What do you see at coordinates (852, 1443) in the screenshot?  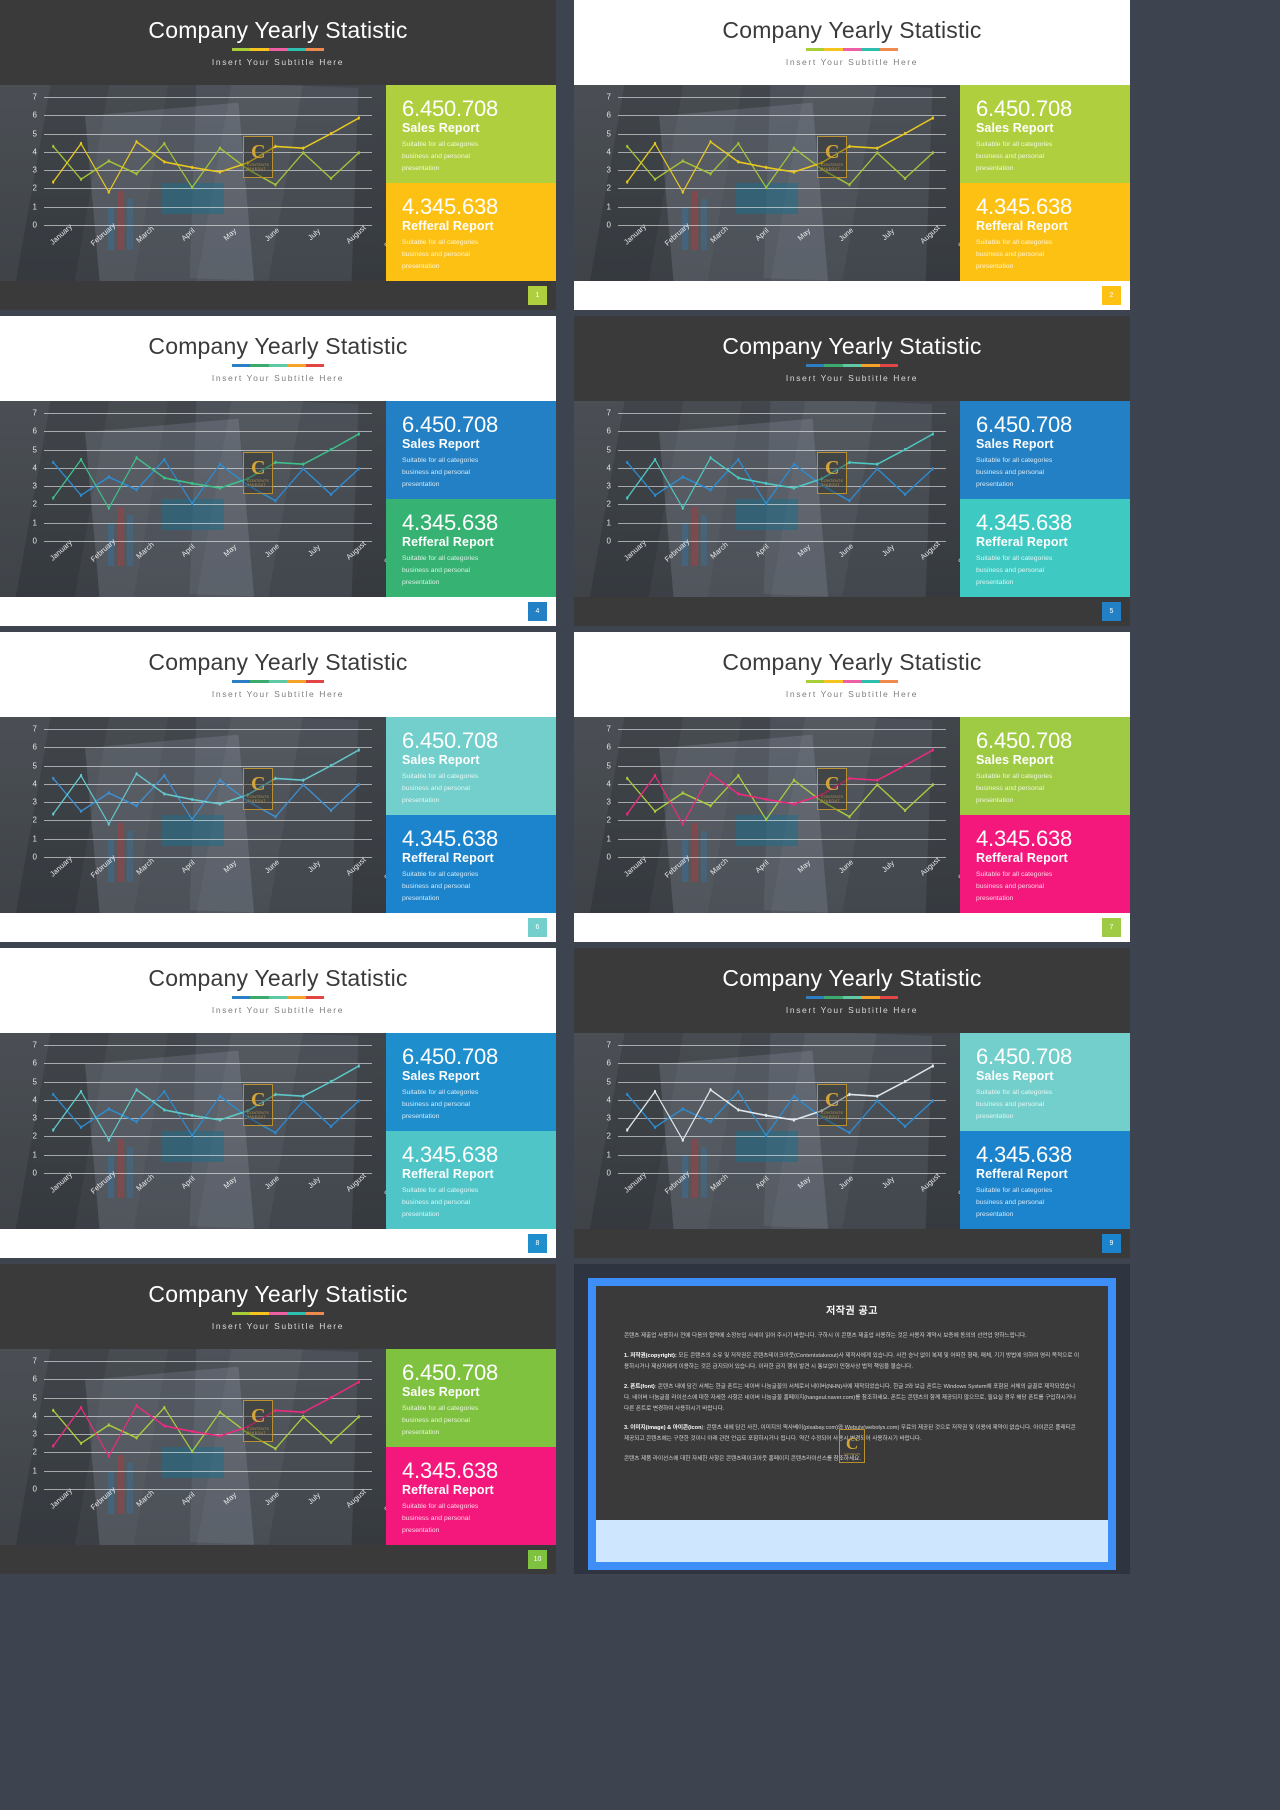 I see `logo-letter: C` at bounding box center [852, 1443].